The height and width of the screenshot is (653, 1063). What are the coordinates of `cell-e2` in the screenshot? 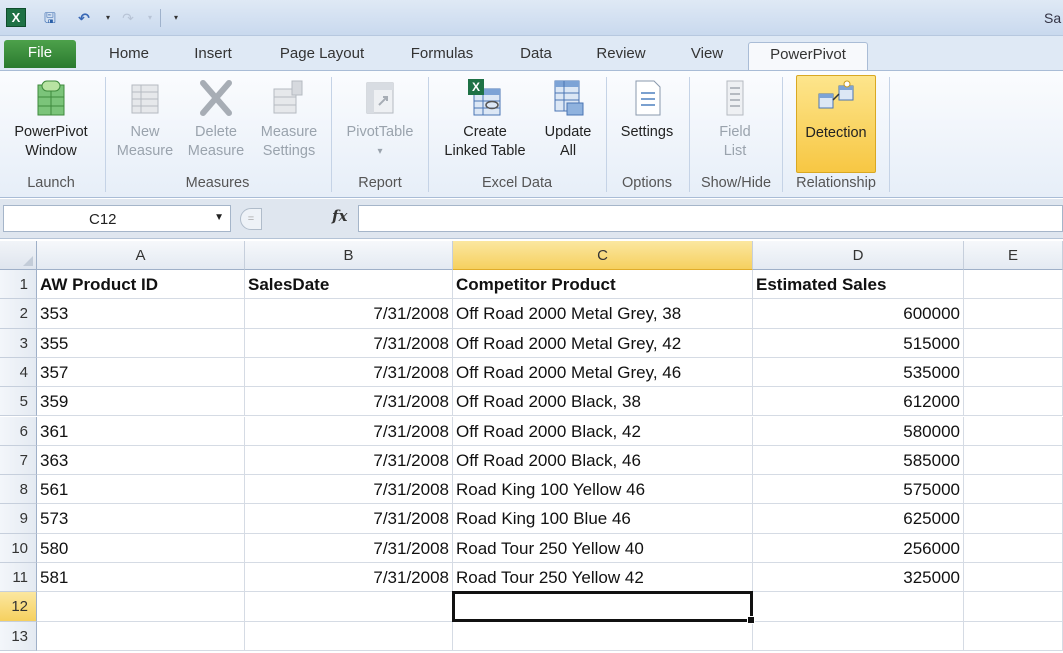 It's located at (1013, 314).